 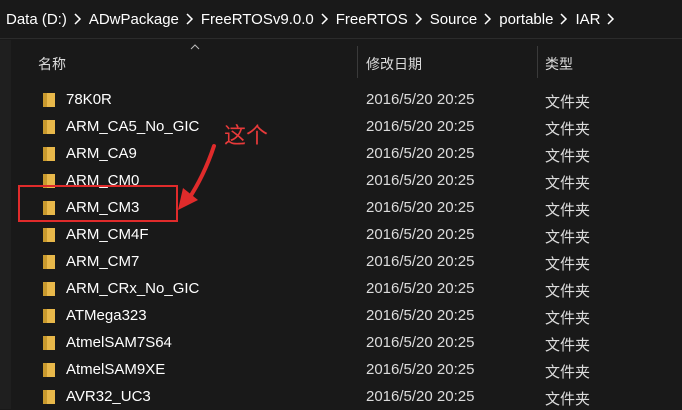 I want to click on breadcrumb-item-adwpackage: ADwPackage, so click(x=134, y=19).